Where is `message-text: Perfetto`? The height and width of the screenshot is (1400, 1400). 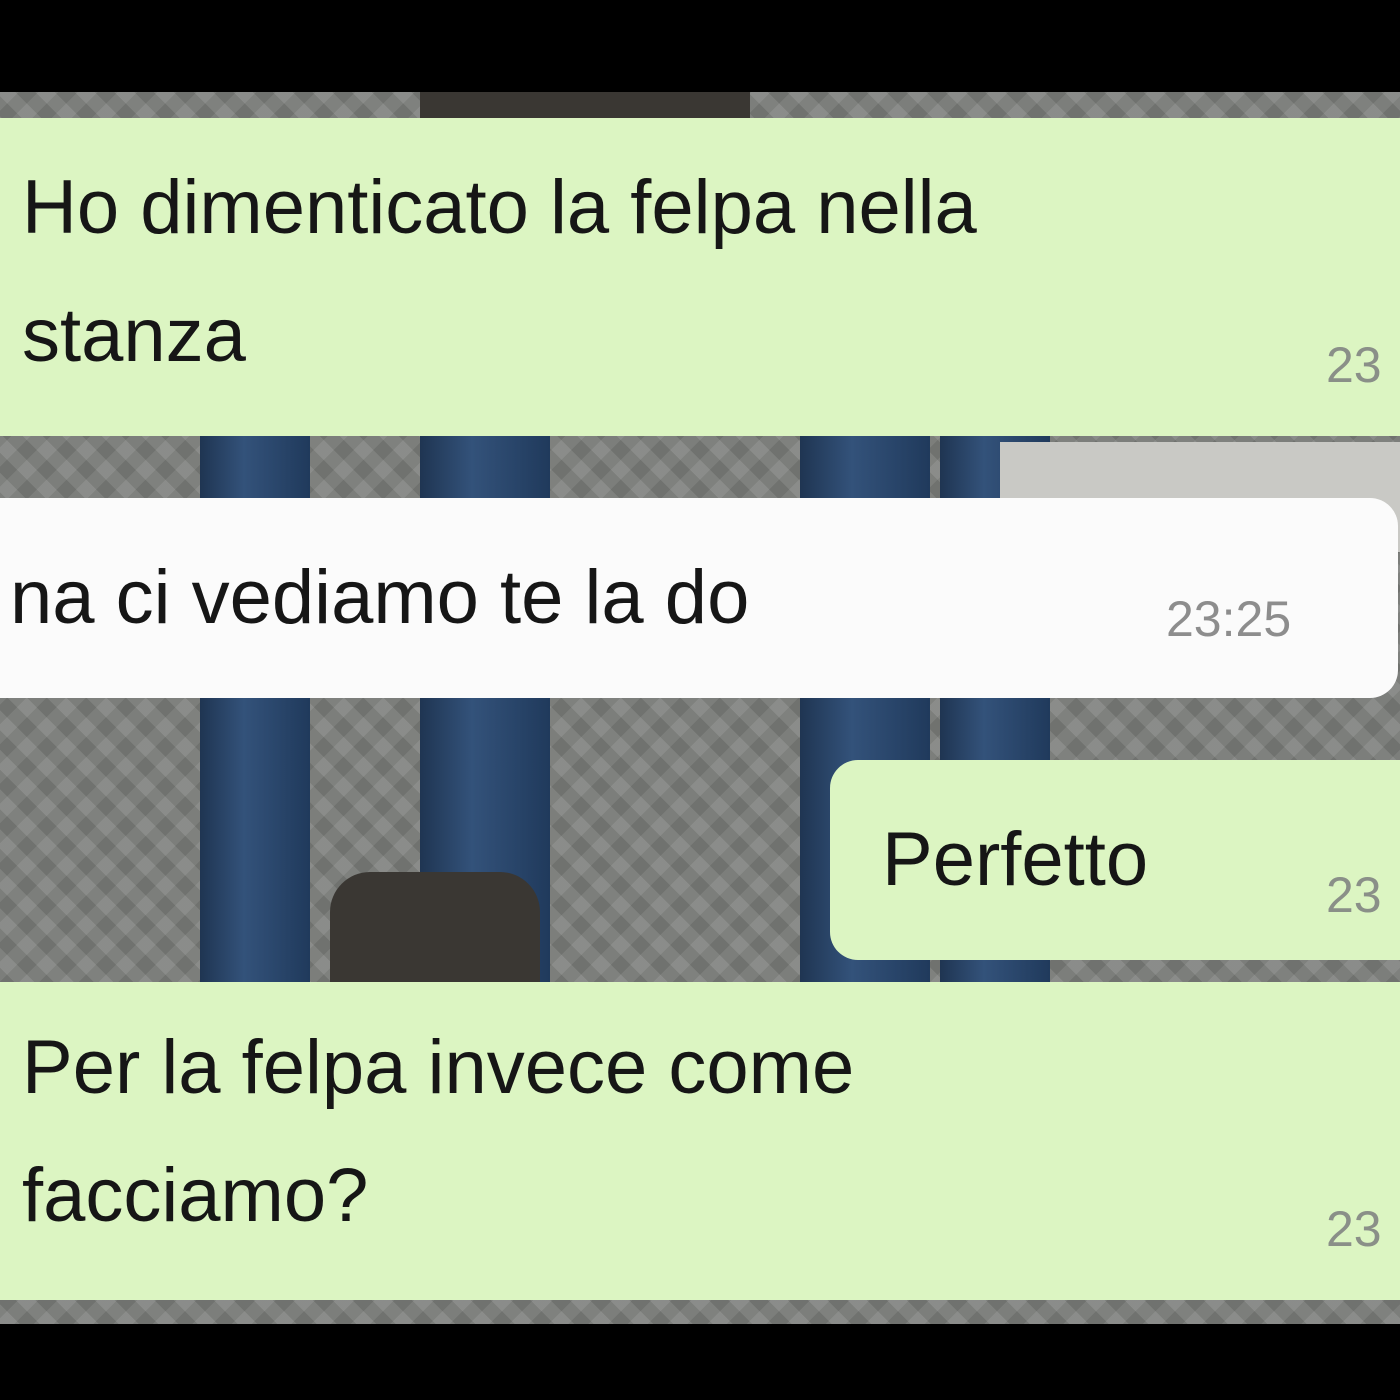
message-text: Perfetto is located at coordinates (1015, 859).